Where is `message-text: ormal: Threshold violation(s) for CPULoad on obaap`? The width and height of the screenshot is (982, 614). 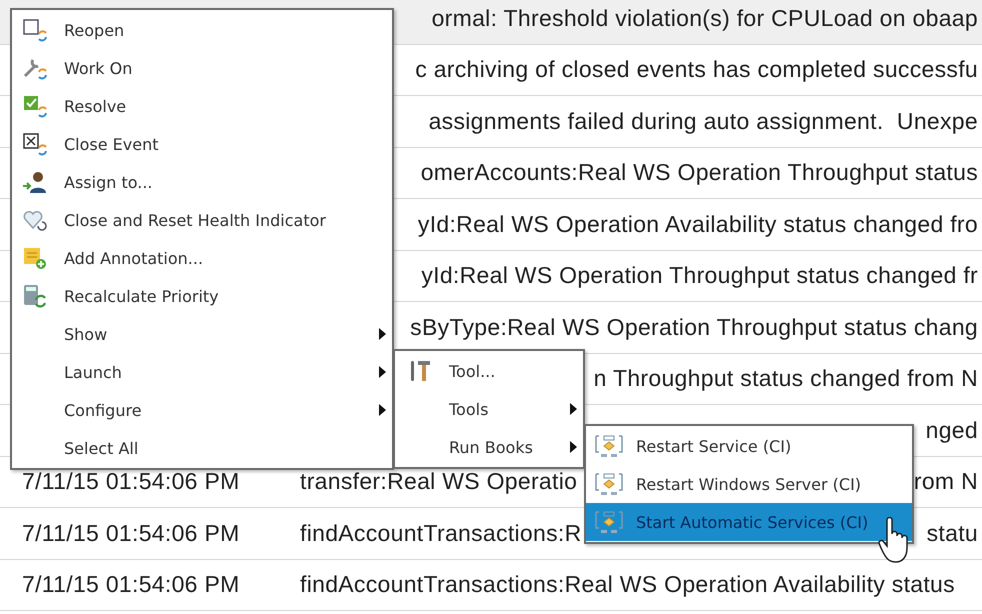
message-text: ormal: Threshold violation(s) for CPULoad on obaap is located at coordinates (705, 18).